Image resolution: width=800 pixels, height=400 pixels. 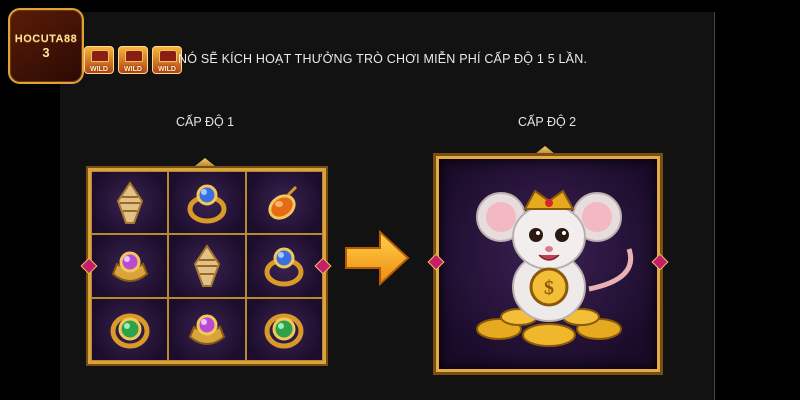 I want to click on wild-icons: WILD WILD WILD, so click(x=133, y=60).